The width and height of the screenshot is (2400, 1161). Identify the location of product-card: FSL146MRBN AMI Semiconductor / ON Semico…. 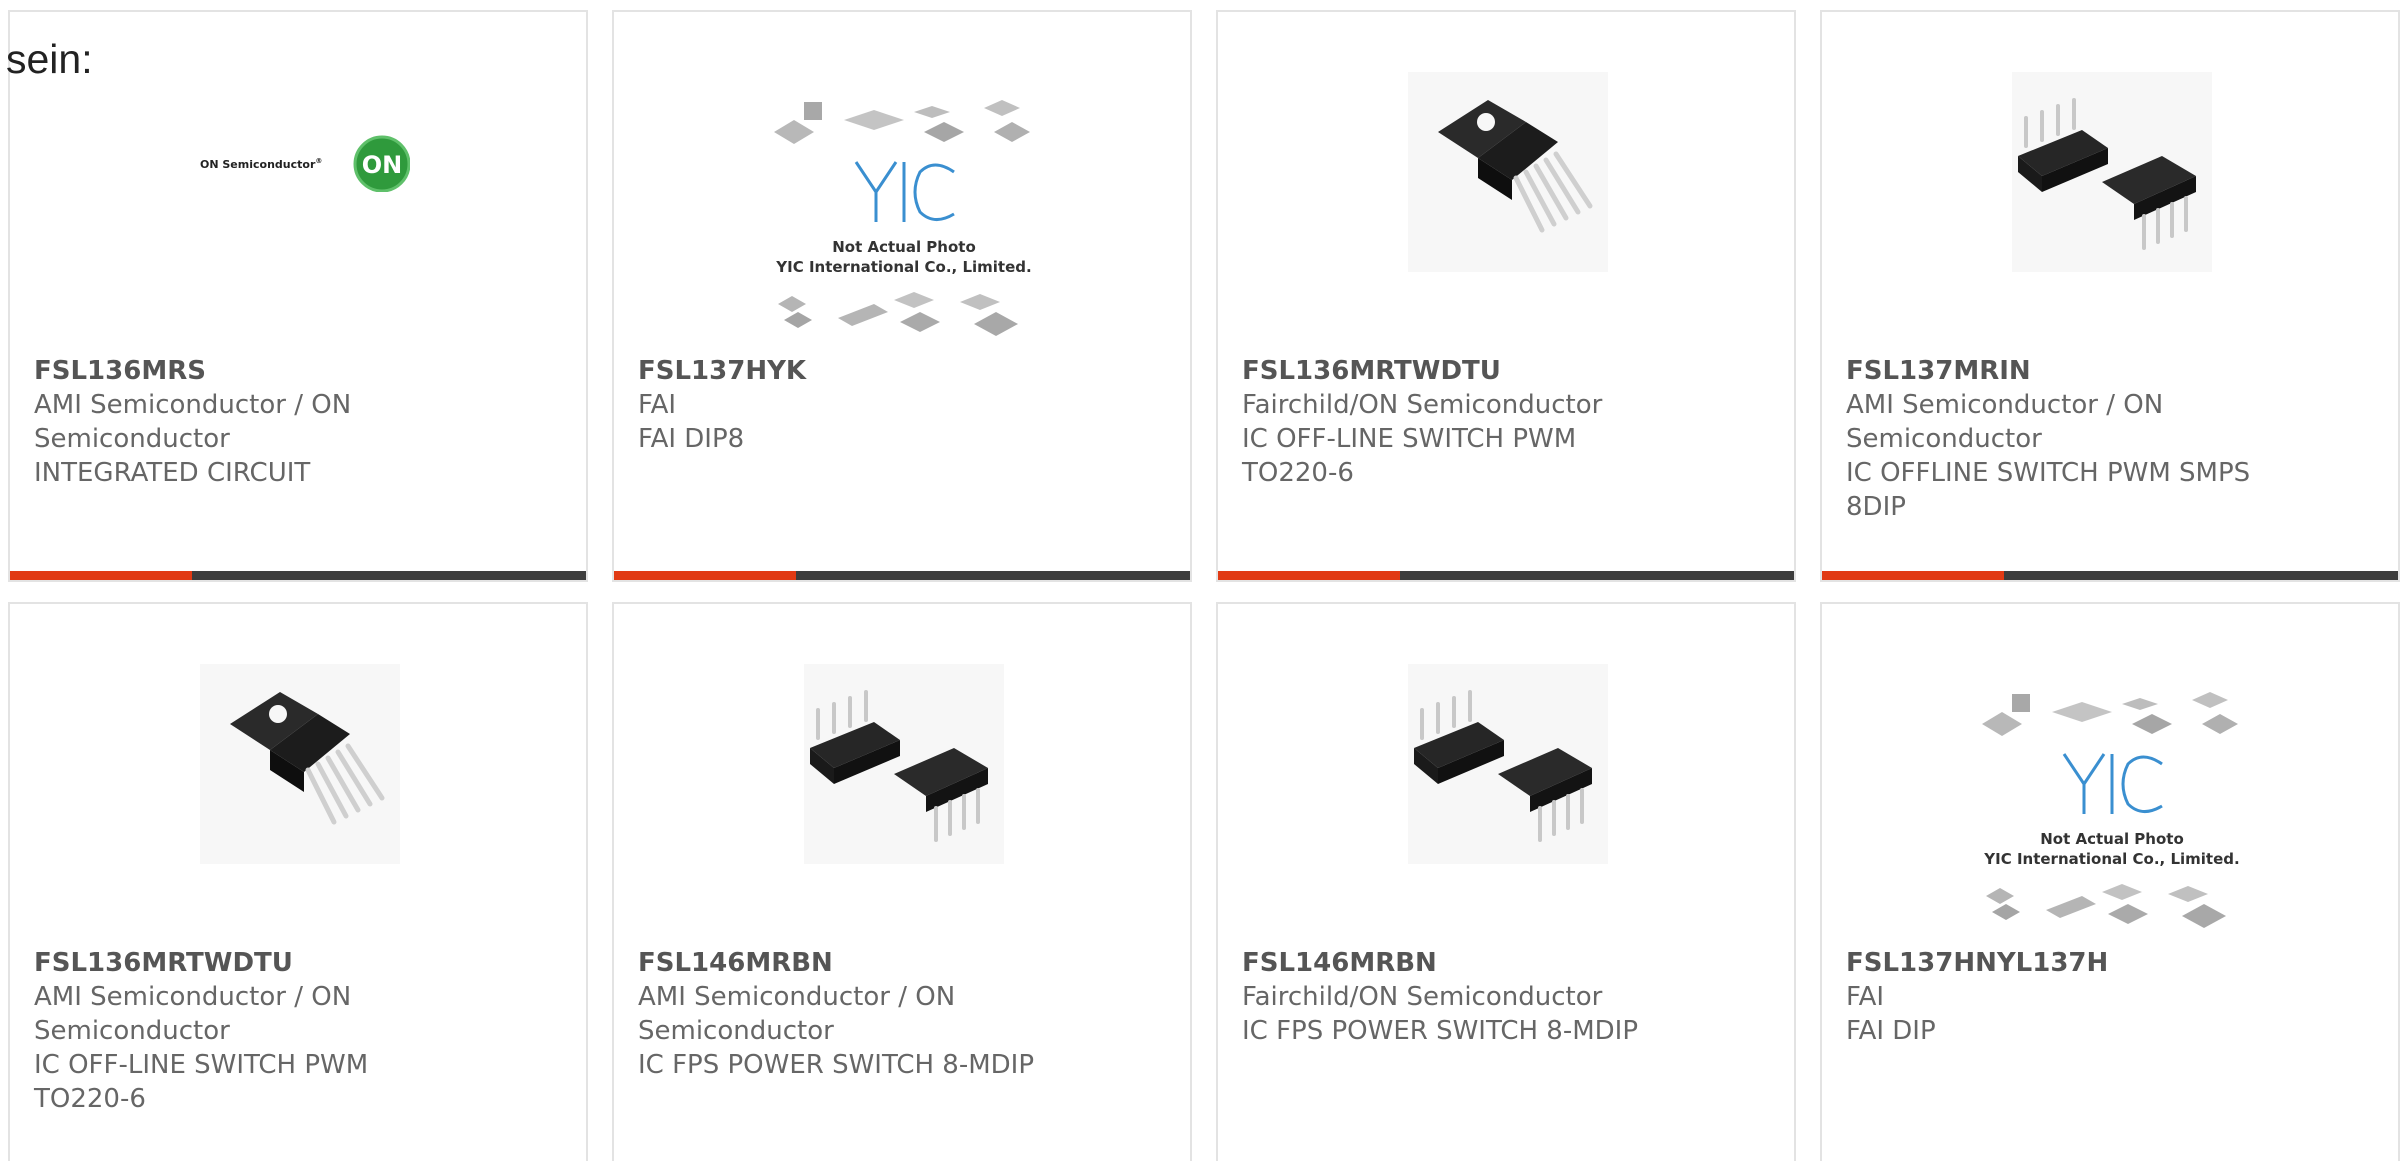
(902, 881).